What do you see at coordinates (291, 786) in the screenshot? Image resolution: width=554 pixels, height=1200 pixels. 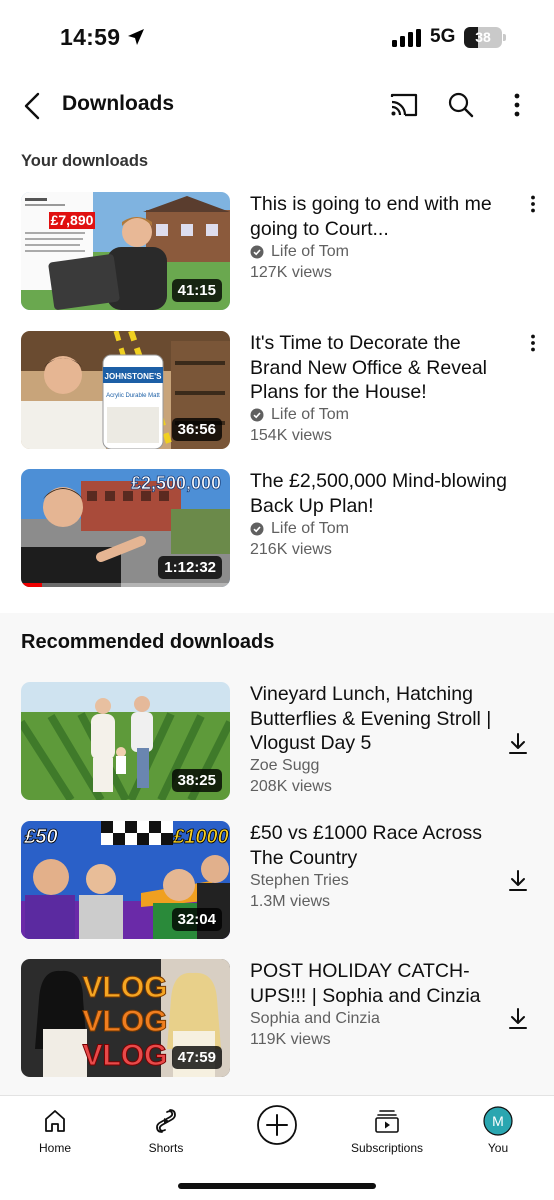 I see `view-count: 208K views` at bounding box center [291, 786].